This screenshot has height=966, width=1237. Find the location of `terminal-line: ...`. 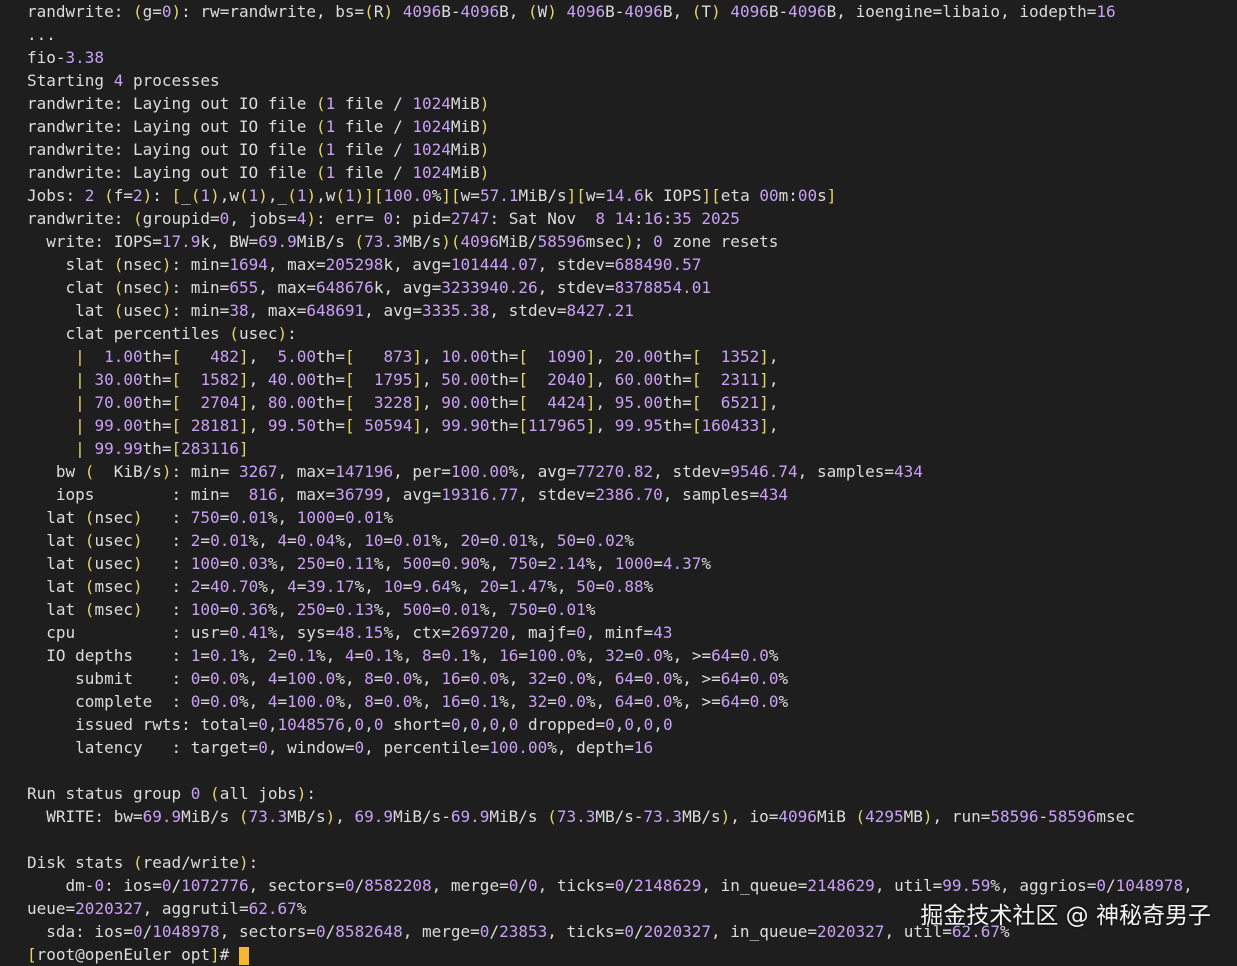

terminal-line: ... is located at coordinates (41, 34).